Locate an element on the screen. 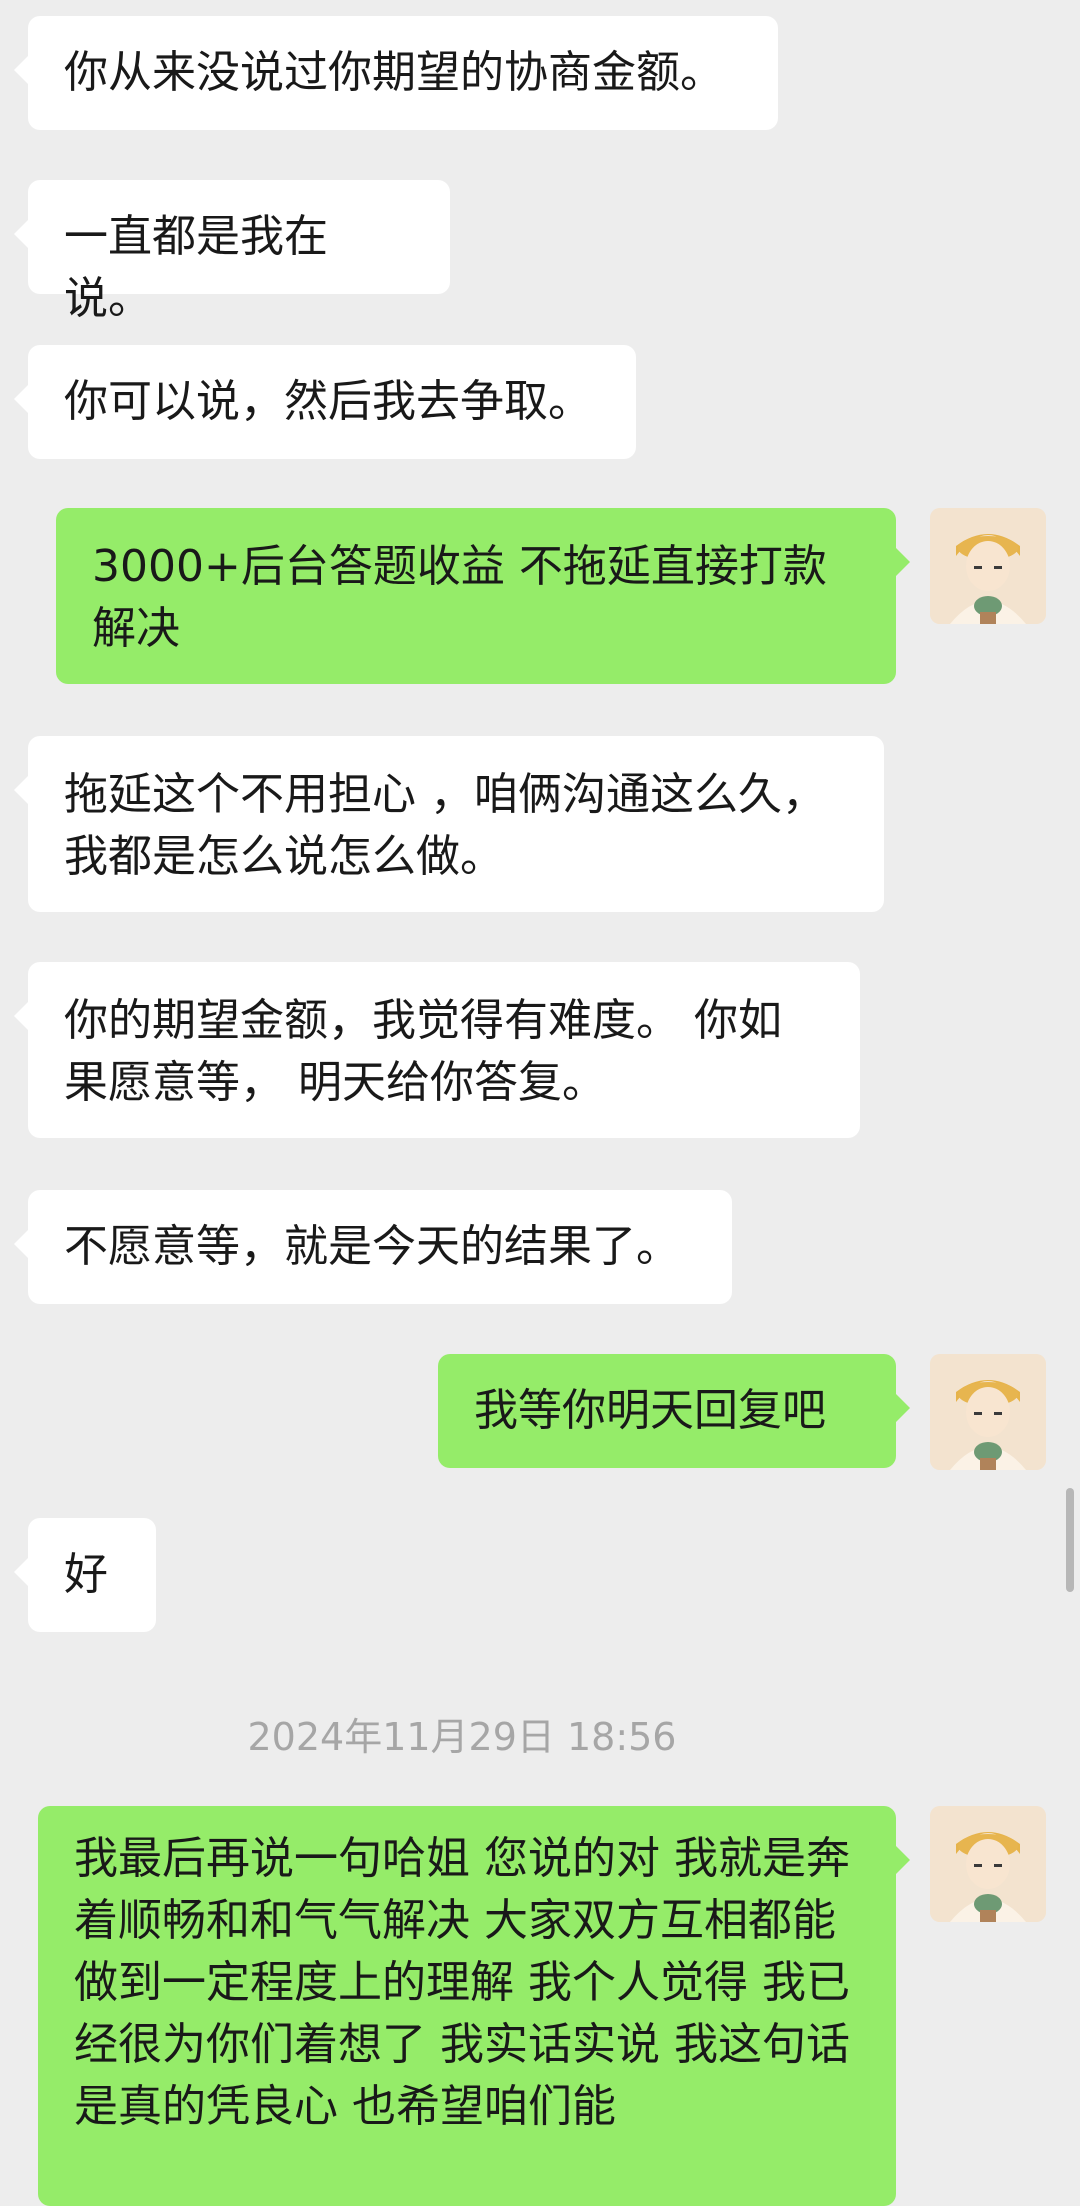 This screenshot has width=1080, height=2206. scrollbar is located at coordinates (1070, 1540).